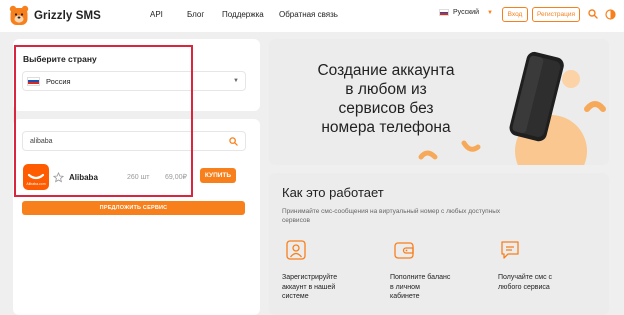  Describe the element at coordinates (60, 59) in the screenshot. I see `country-title: Выберите страну` at that location.